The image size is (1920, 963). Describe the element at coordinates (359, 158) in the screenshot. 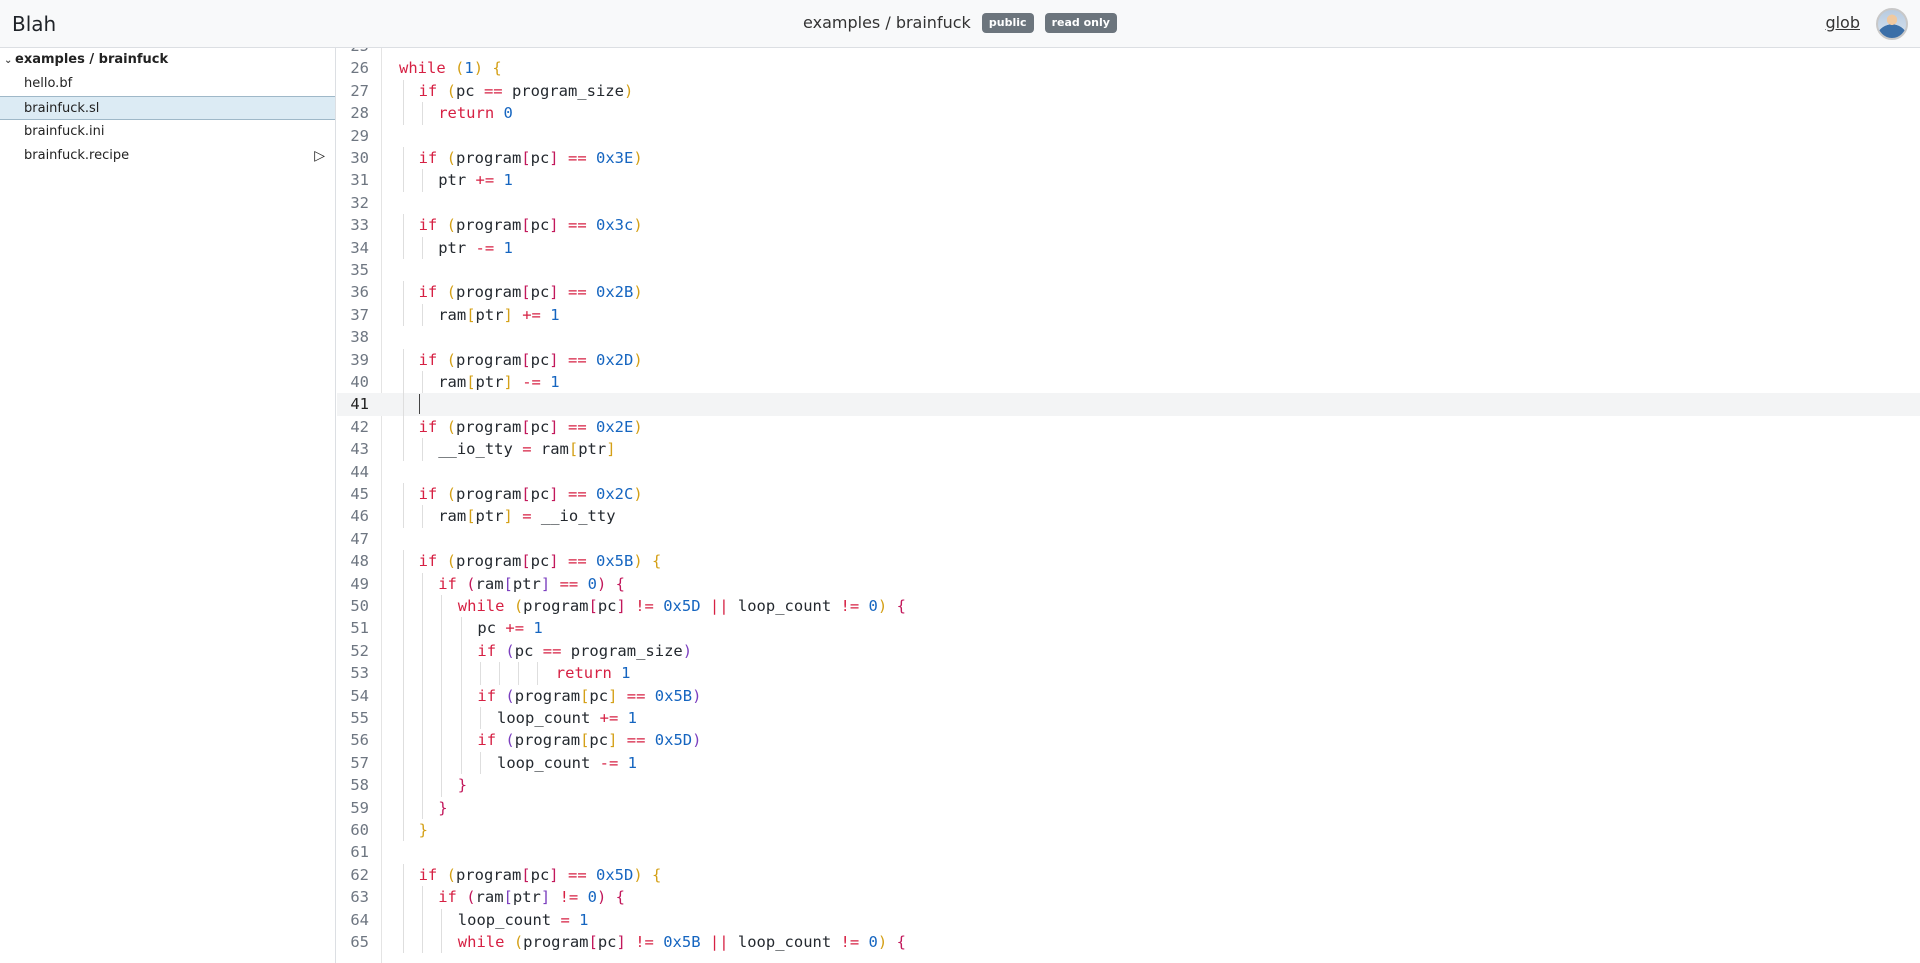

I see `line-number: 30` at that location.